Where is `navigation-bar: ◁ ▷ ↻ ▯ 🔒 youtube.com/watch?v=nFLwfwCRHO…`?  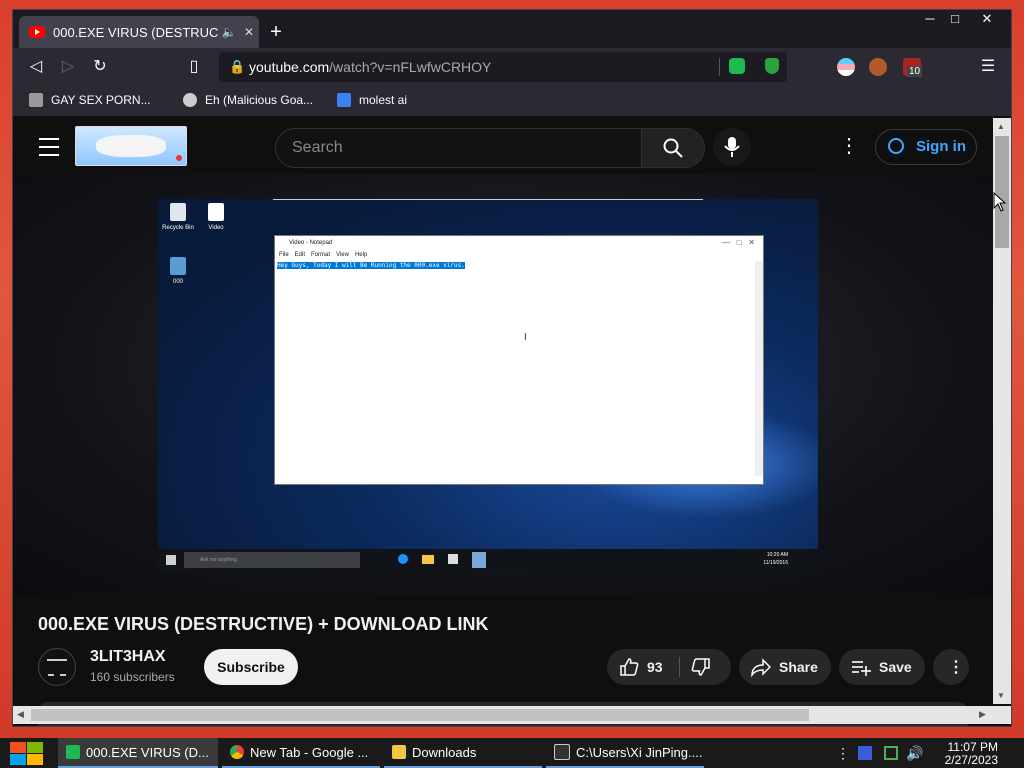 navigation-bar: ◁ ▷ ↻ ▯ 🔒 youtube.com/watch?v=nFLwfwCRHO… is located at coordinates (512, 67).